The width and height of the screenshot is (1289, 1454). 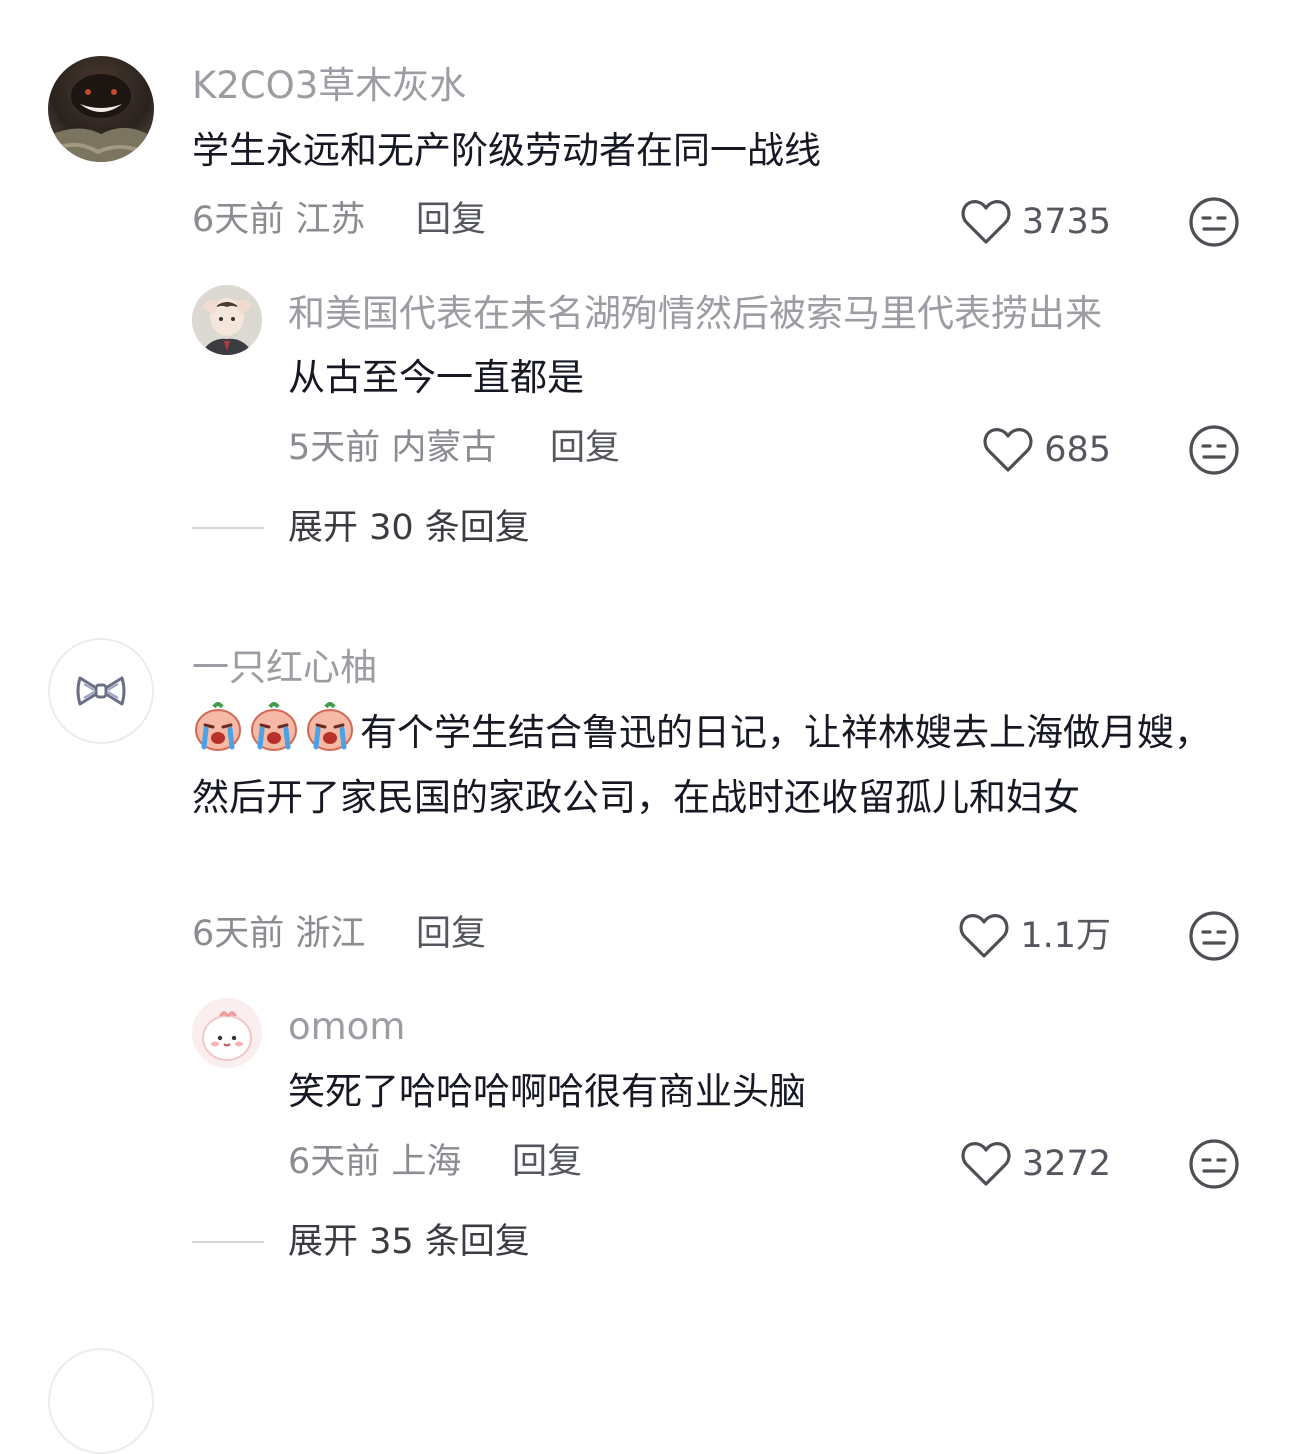 I want to click on comment-meta: 6天前 浙江, so click(x=278, y=934).